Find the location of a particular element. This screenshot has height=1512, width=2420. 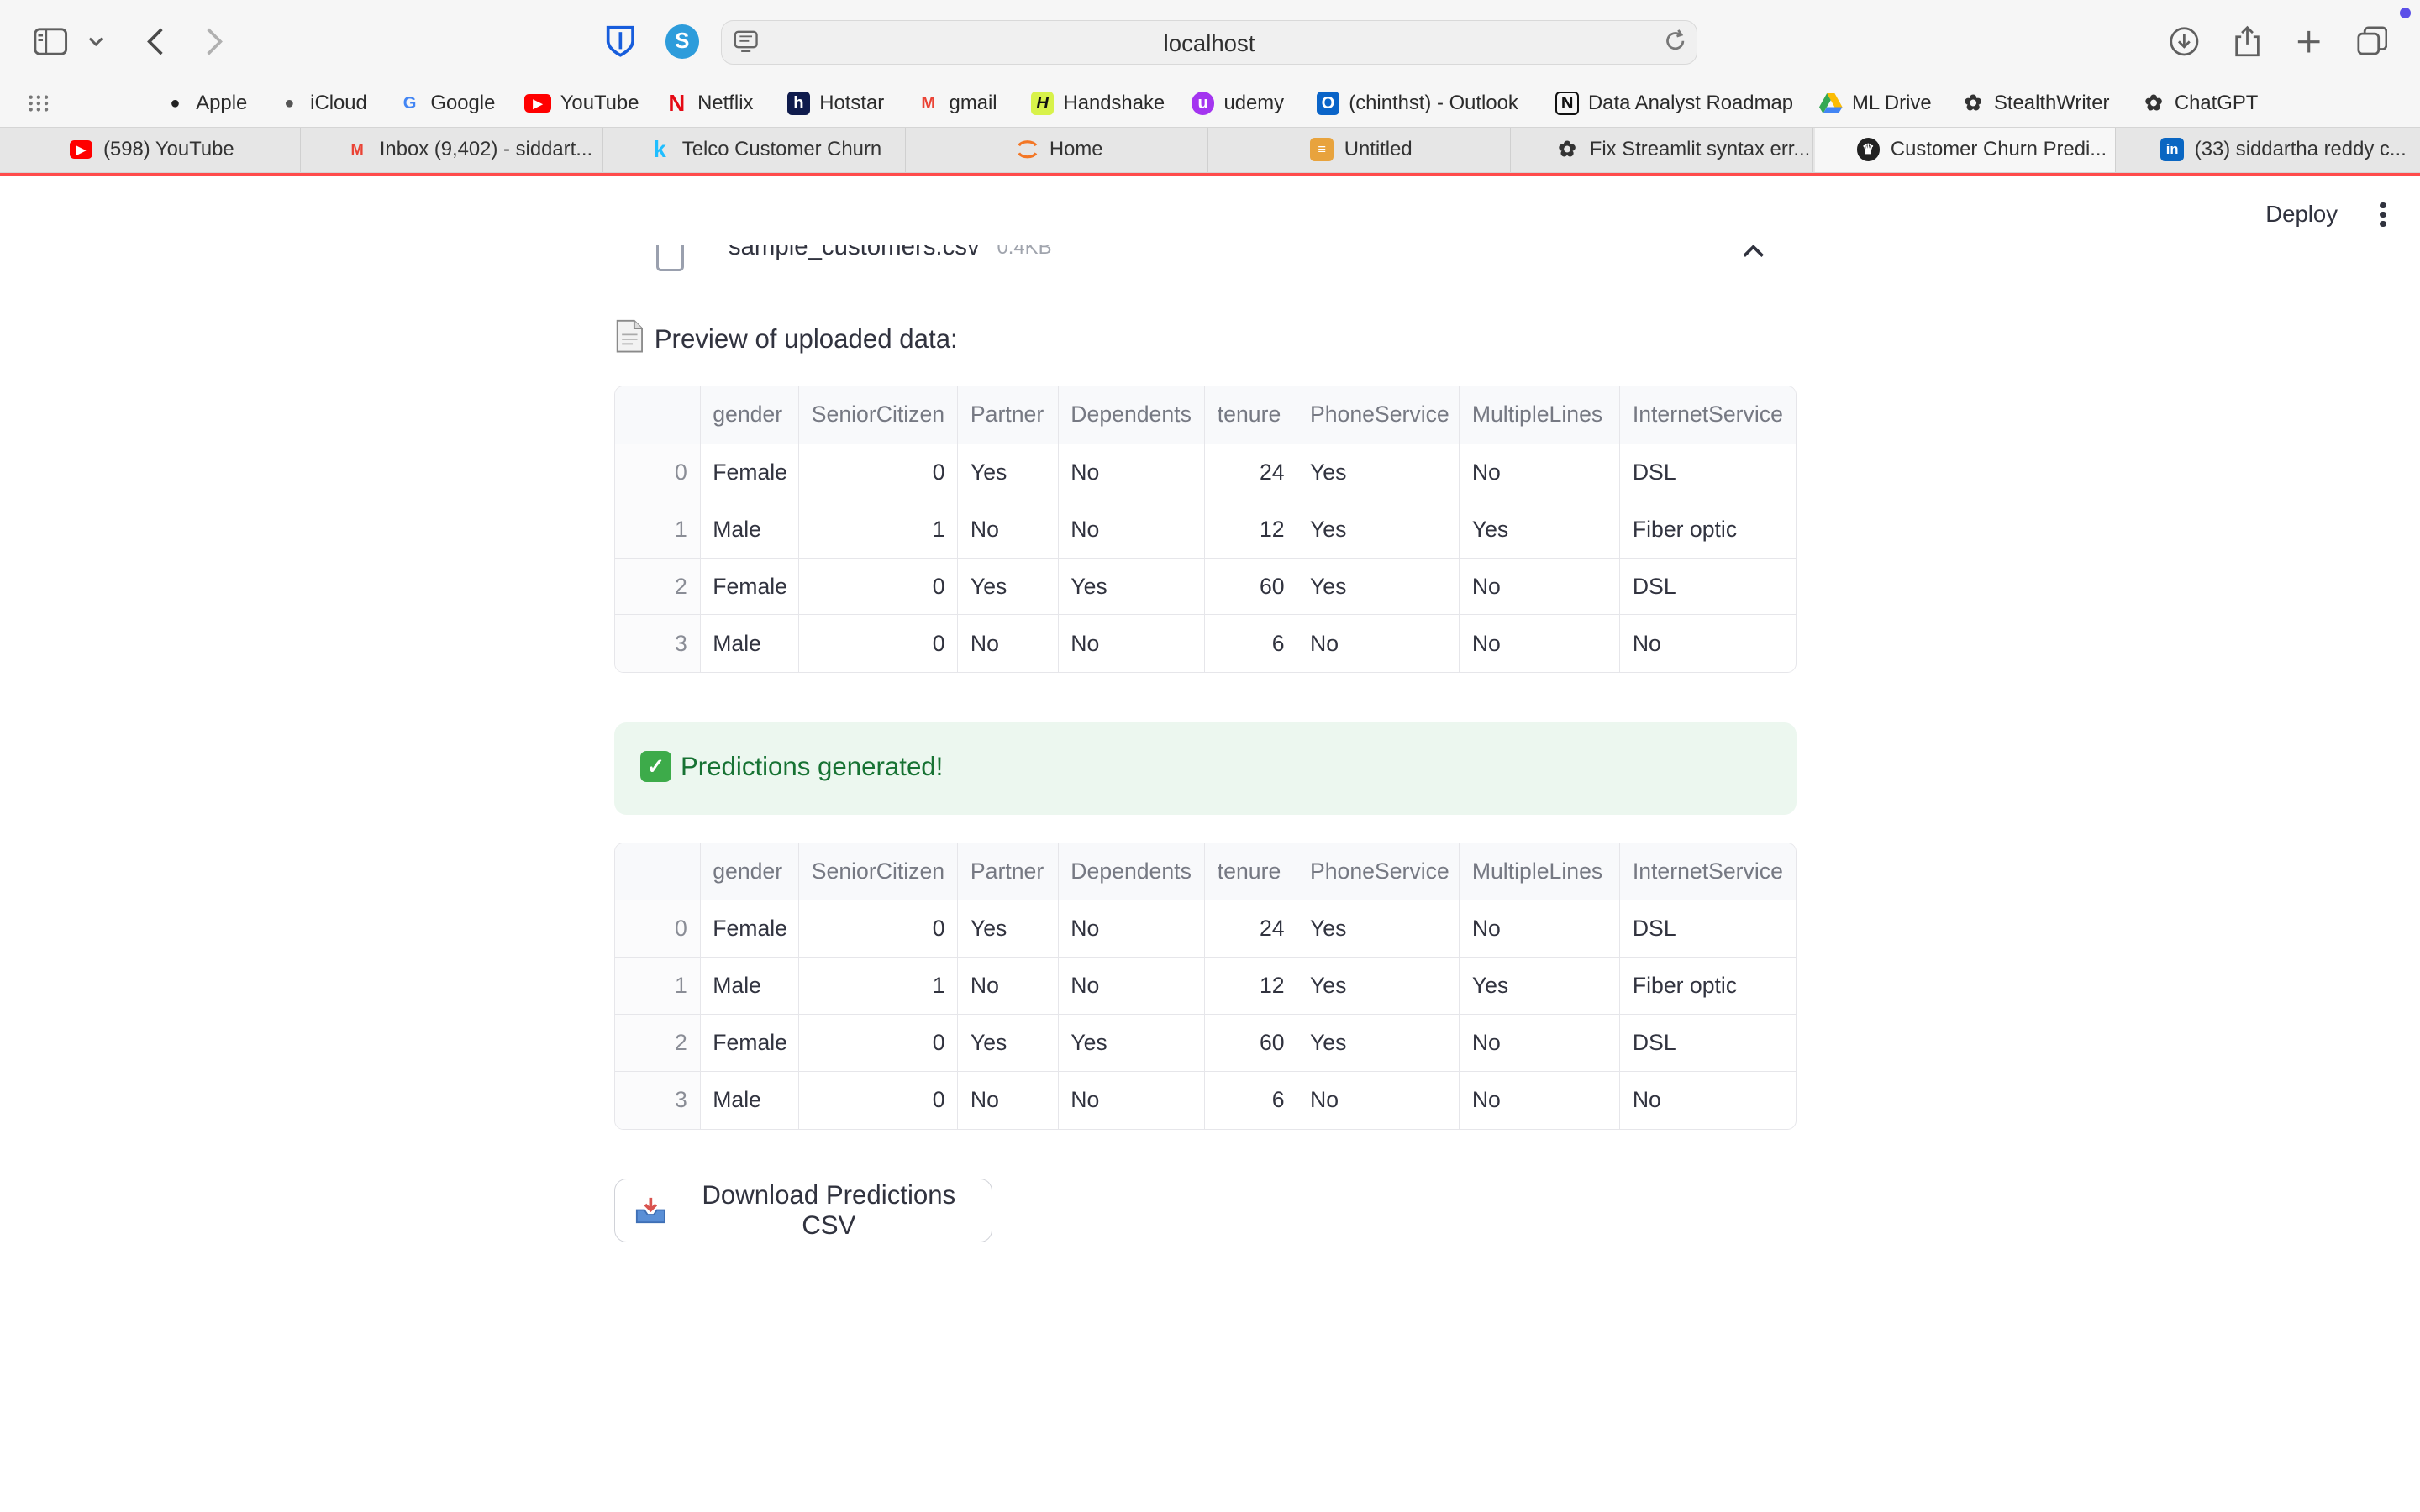

tab-home: Home is located at coordinates (1058, 149).